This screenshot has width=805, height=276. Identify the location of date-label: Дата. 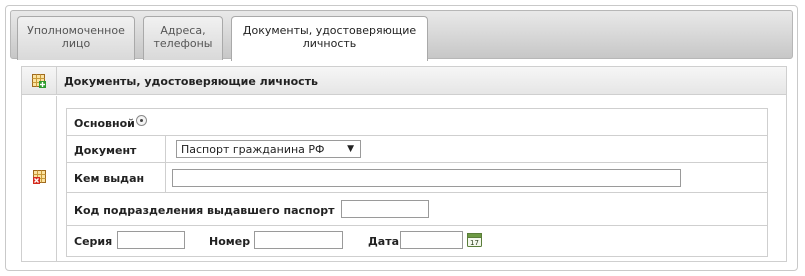
(384, 241).